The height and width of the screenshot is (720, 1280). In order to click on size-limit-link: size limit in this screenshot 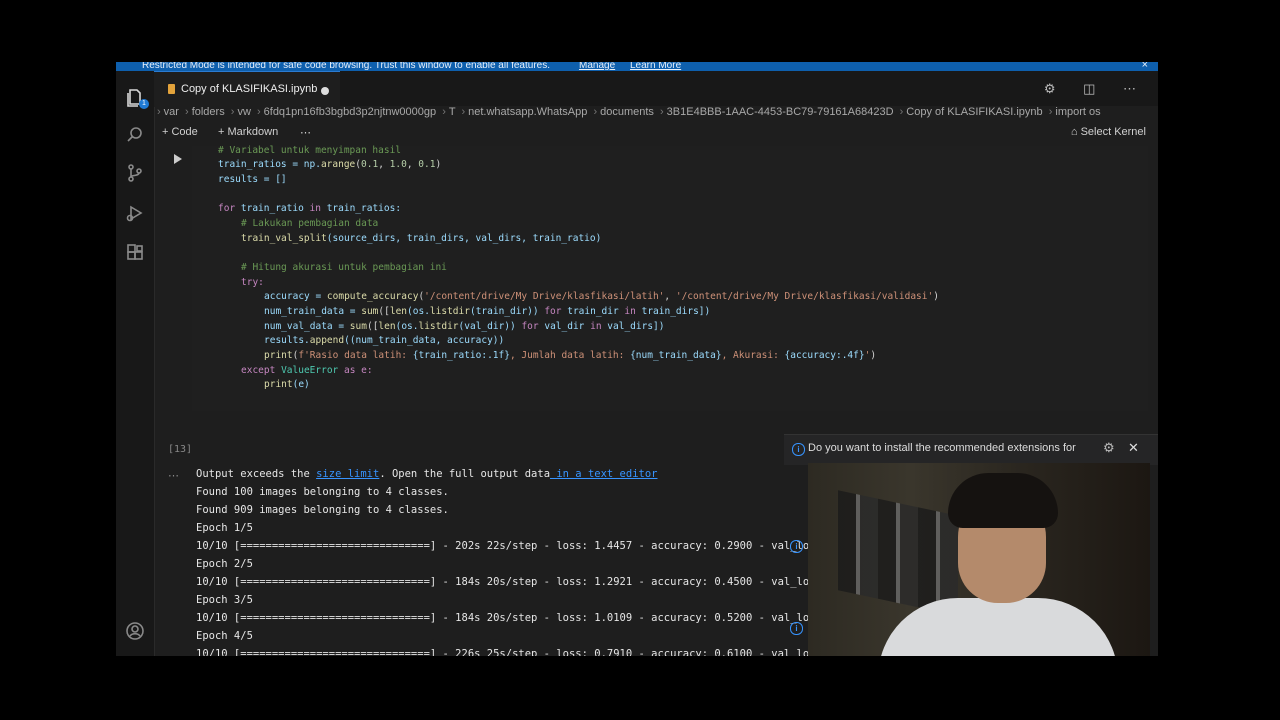, I will do `click(347, 474)`.